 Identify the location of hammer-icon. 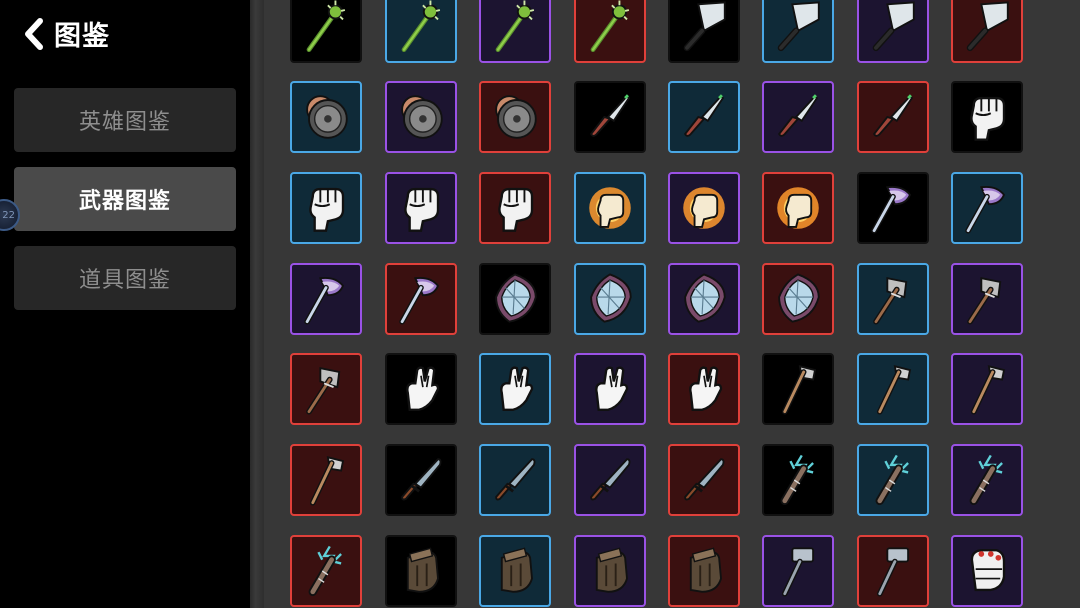
(798, 572).